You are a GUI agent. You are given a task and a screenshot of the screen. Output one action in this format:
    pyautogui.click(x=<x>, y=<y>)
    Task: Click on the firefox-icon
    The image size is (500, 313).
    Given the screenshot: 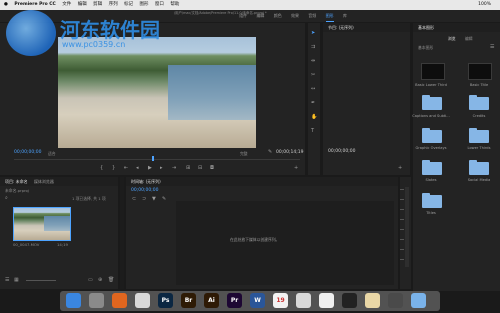 What is the action you would take?
    pyautogui.click(x=119, y=300)
    